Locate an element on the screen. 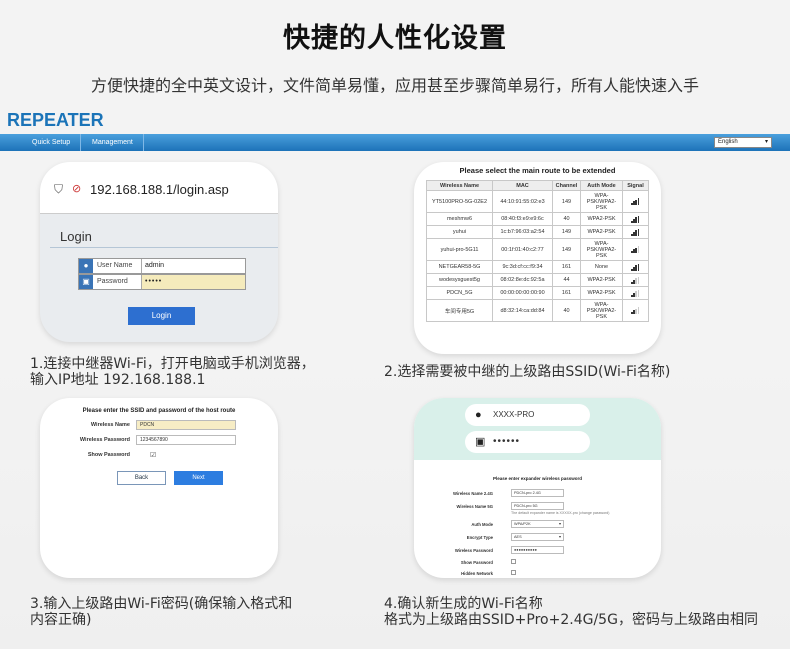 This screenshot has width=790, height=649. table-cell-mac: 08:40:f3:e9:e9:6c is located at coordinates (522, 219).